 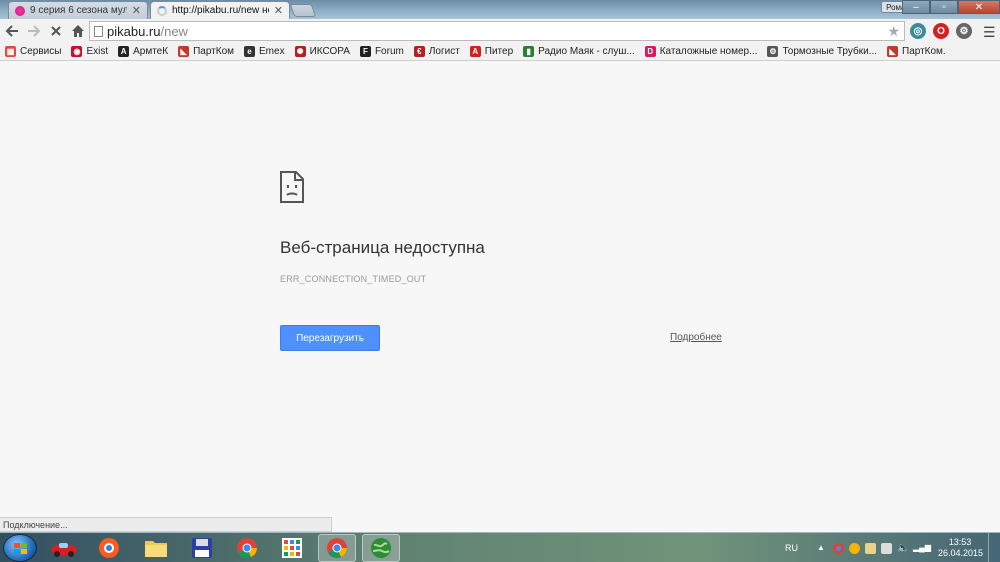 I want to click on loading-spinner-icon, so click(x=162, y=10).